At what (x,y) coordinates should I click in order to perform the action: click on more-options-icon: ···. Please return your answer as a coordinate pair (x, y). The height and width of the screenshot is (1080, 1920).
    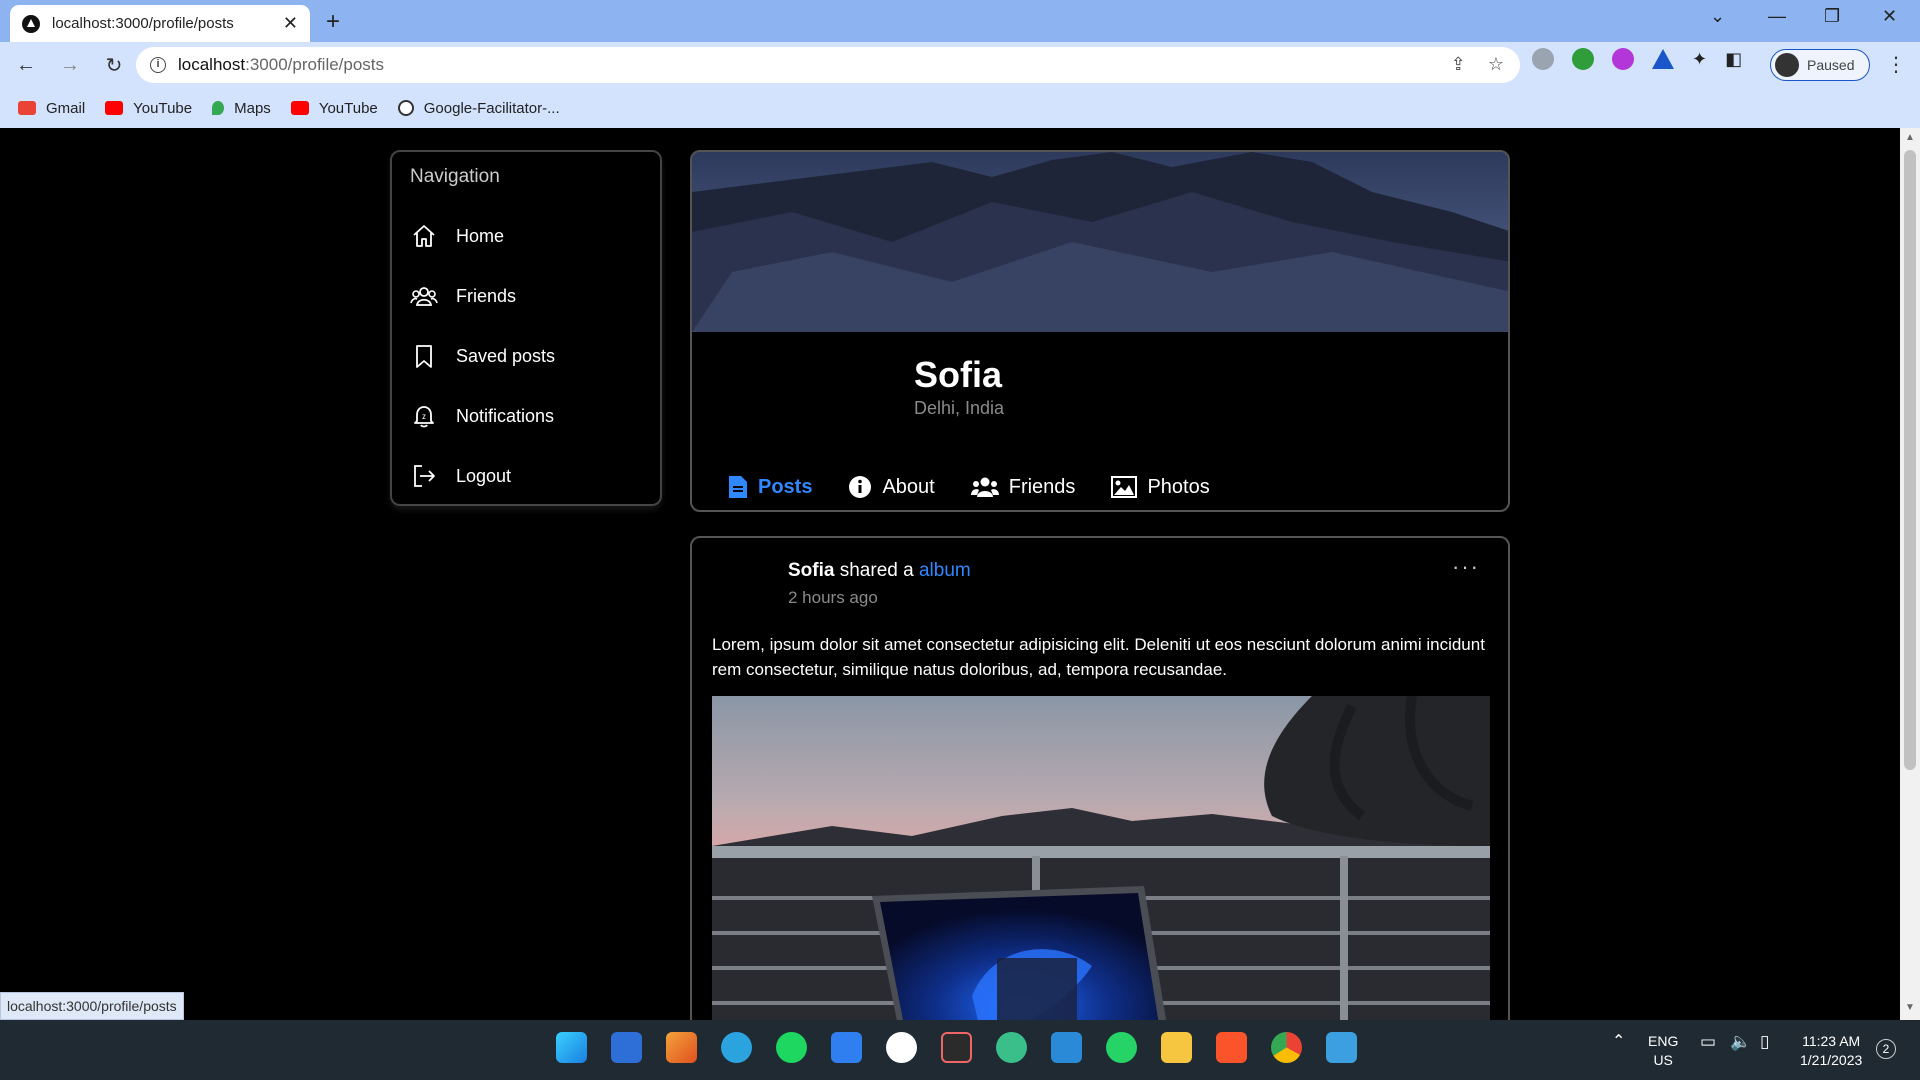
    Looking at the image, I should click on (1466, 567).